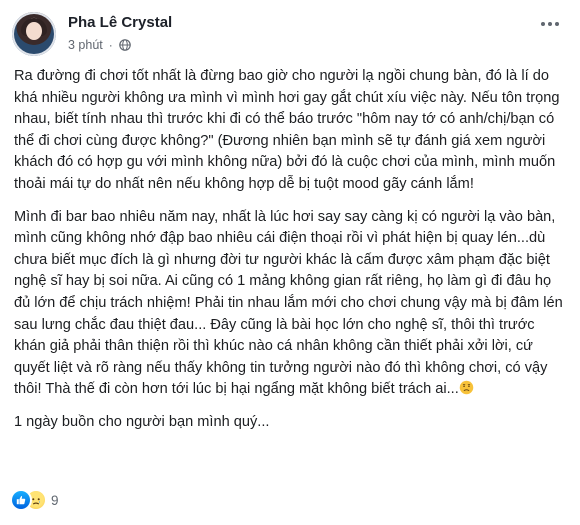 The width and height of the screenshot is (580, 525). Describe the element at coordinates (466, 388) in the screenshot. I see `disappointed-face-icon` at that location.